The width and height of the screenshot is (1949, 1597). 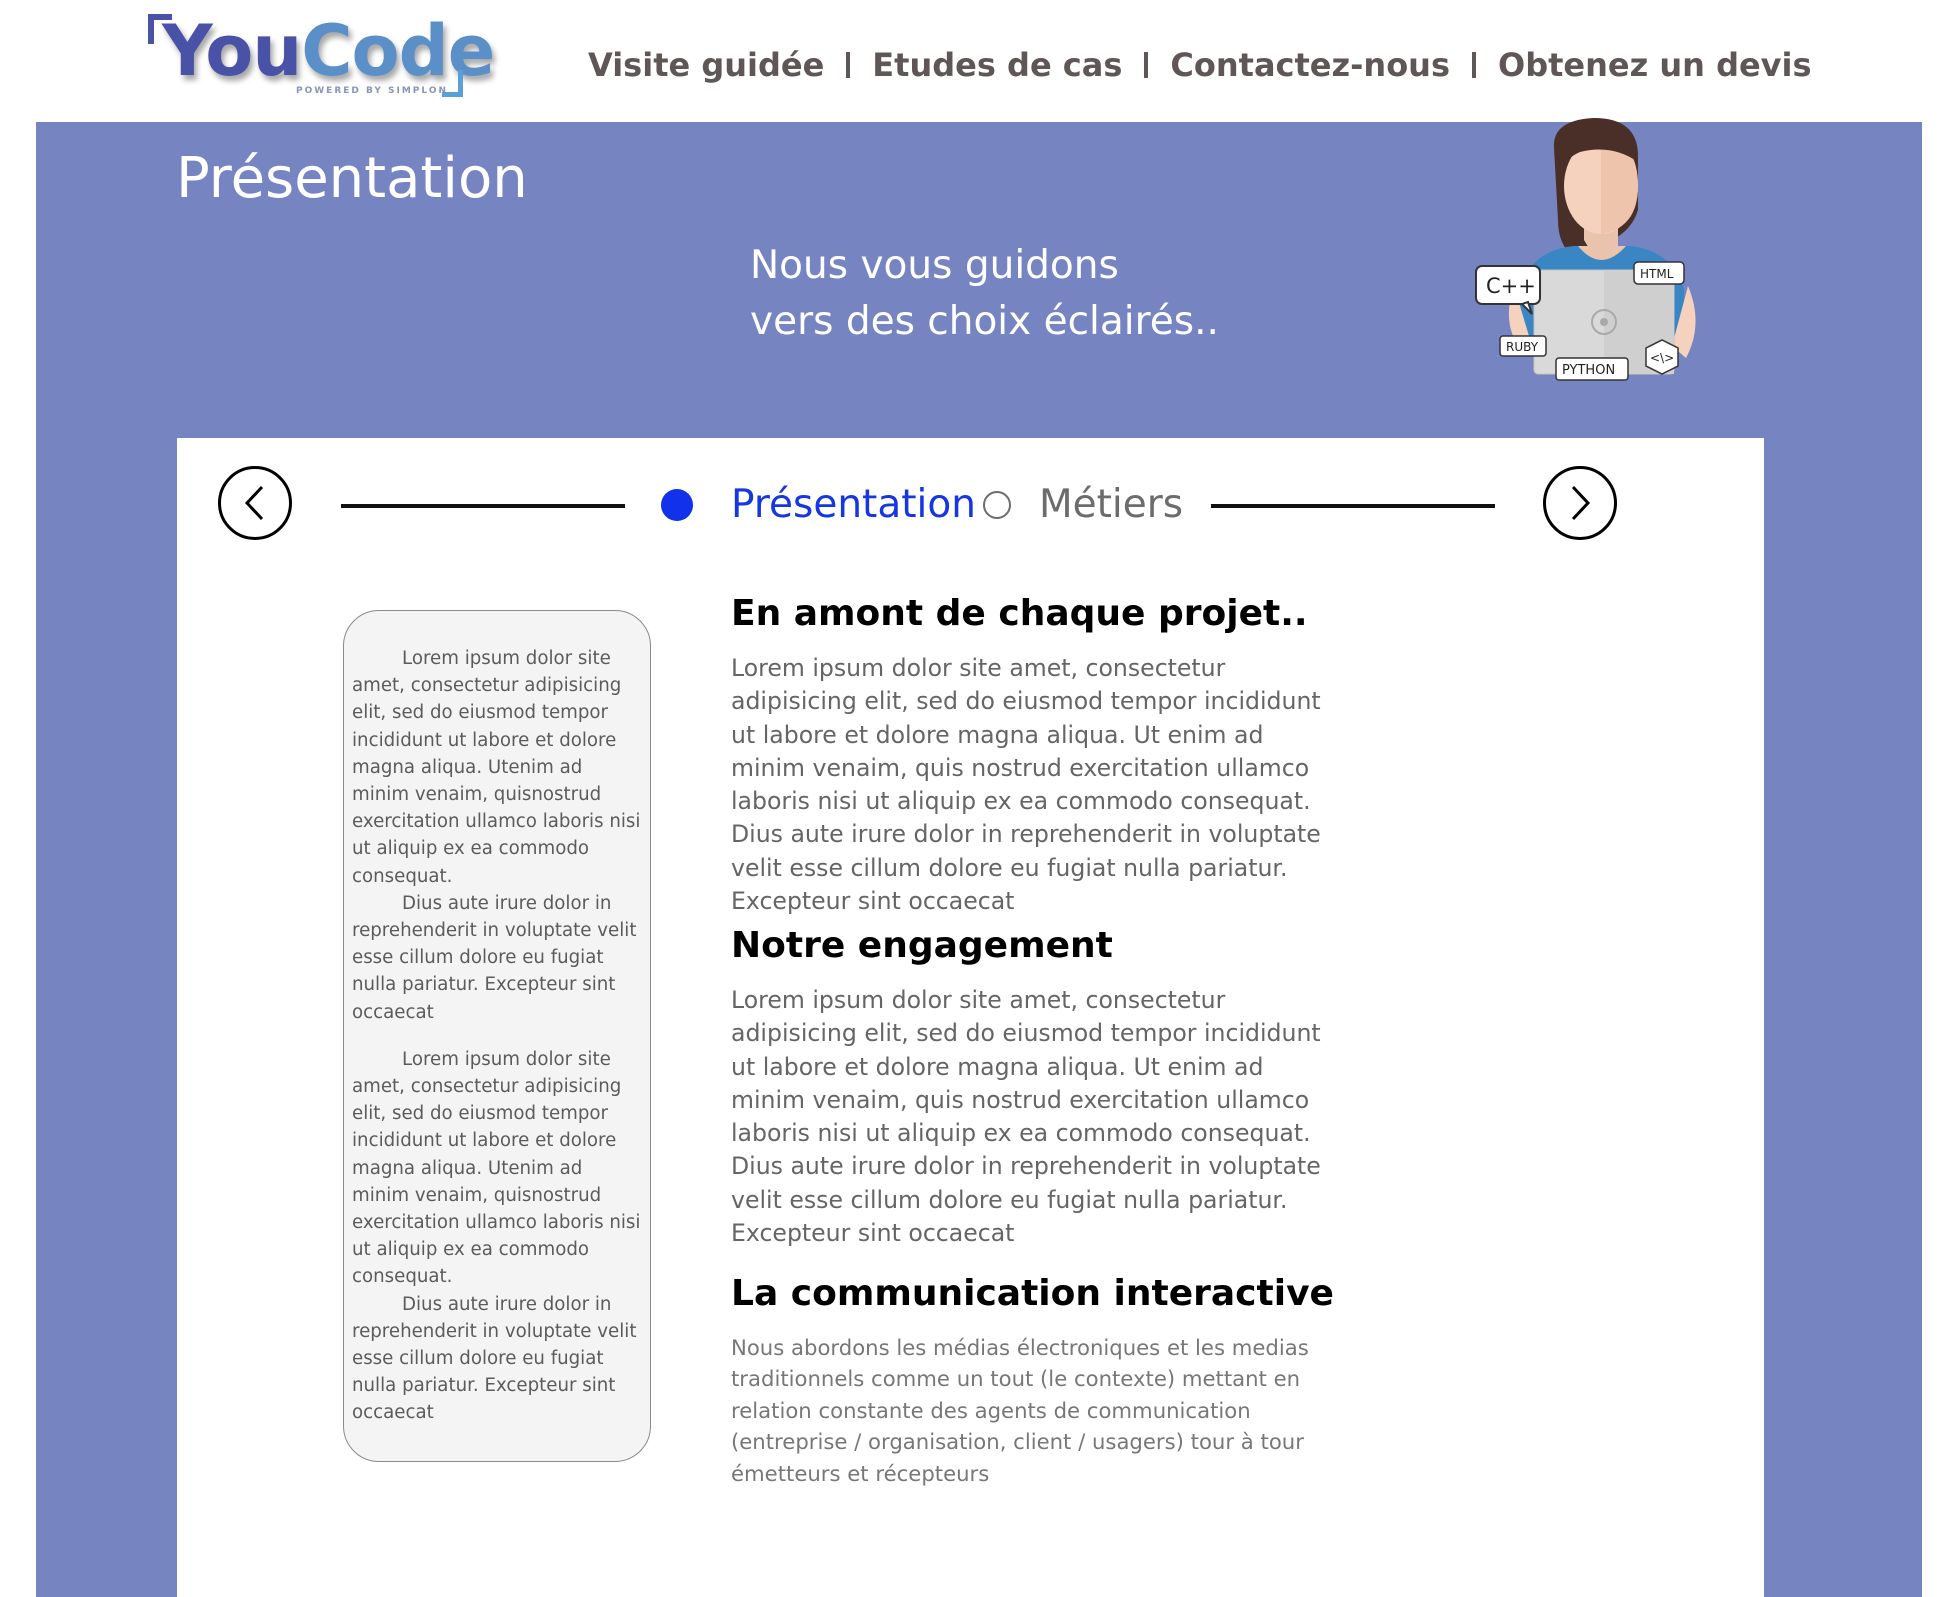 I want to click on code-hex-icon: <\>, so click(x=1662, y=357).